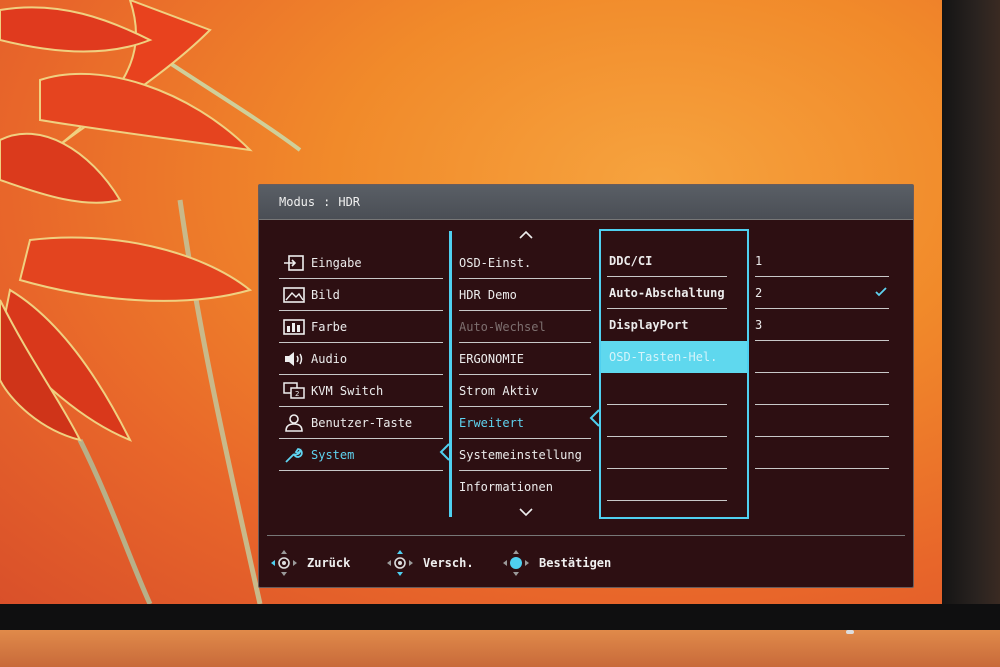 This screenshot has width=1000, height=667. What do you see at coordinates (294, 359) in the screenshot?
I see `speaker-icon` at bounding box center [294, 359].